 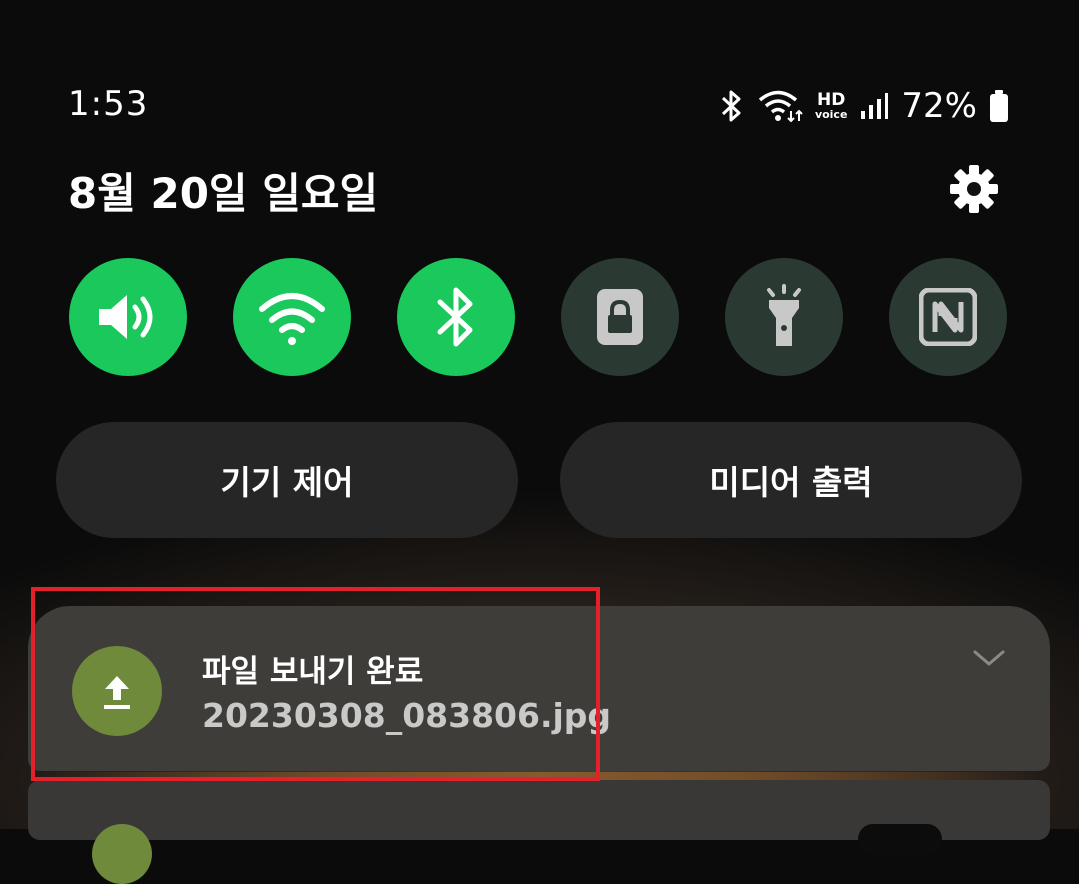 I want to click on nfc-icon, so click(x=948, y=317).